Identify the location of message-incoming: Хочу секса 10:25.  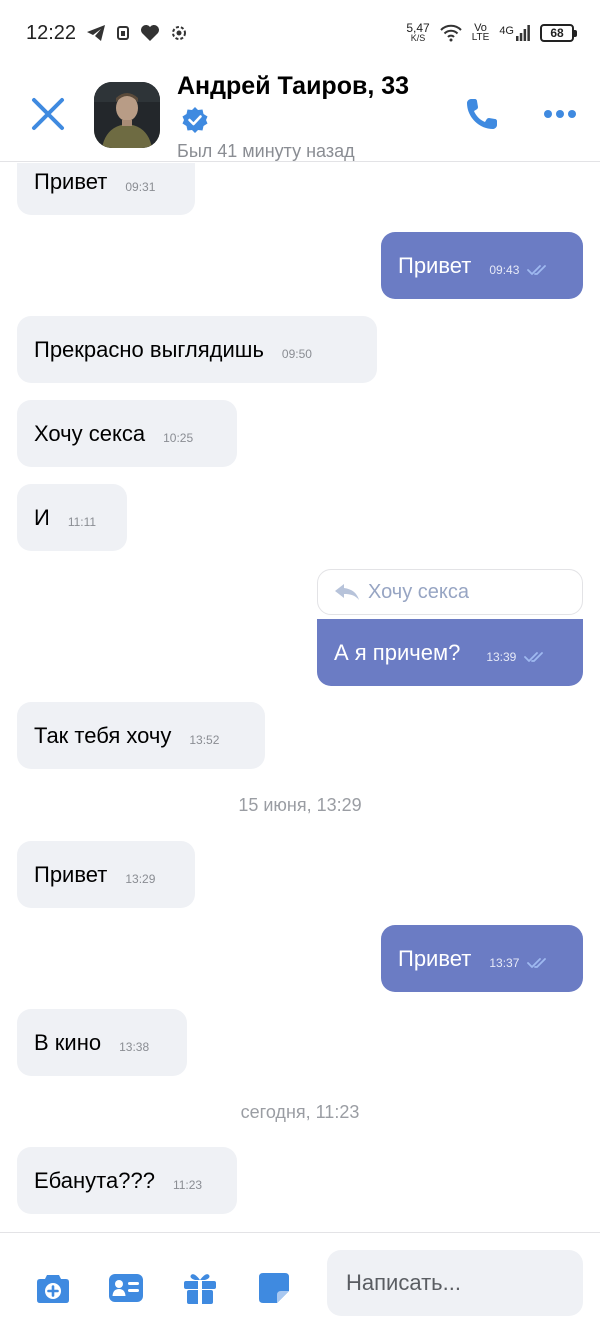
(127, 433).